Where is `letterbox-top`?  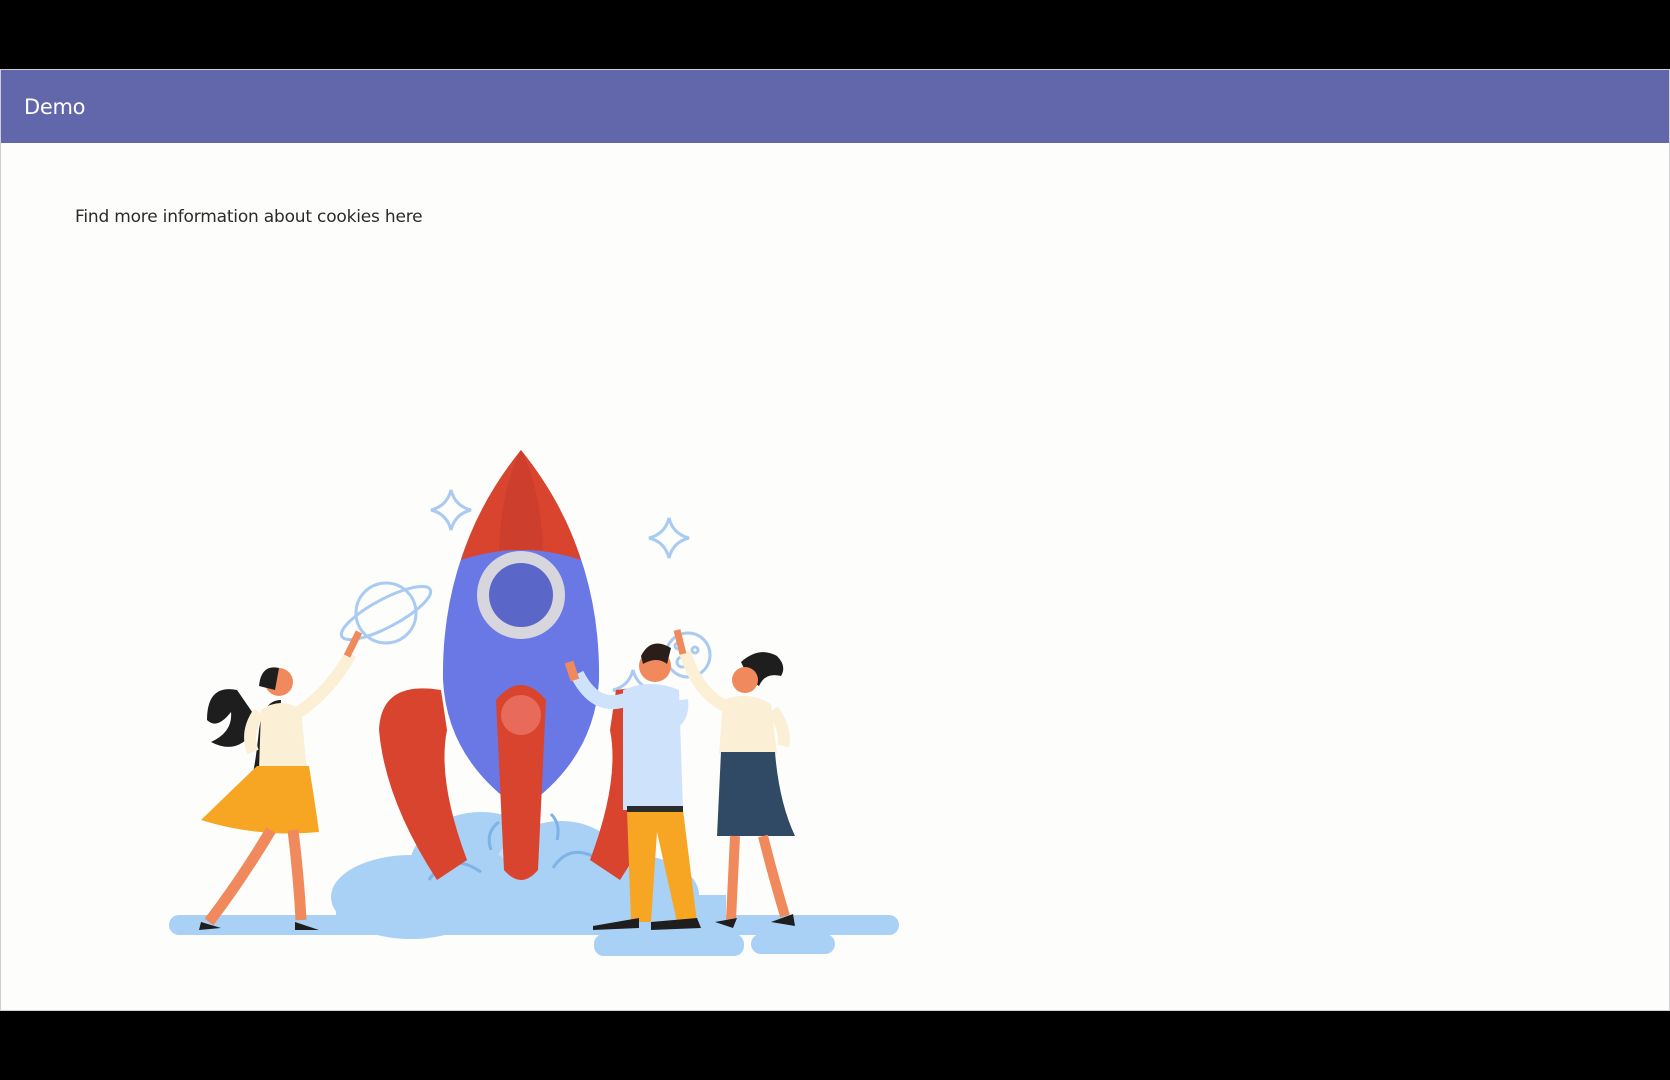
letterbox-top is located at coordinates (835, 34).